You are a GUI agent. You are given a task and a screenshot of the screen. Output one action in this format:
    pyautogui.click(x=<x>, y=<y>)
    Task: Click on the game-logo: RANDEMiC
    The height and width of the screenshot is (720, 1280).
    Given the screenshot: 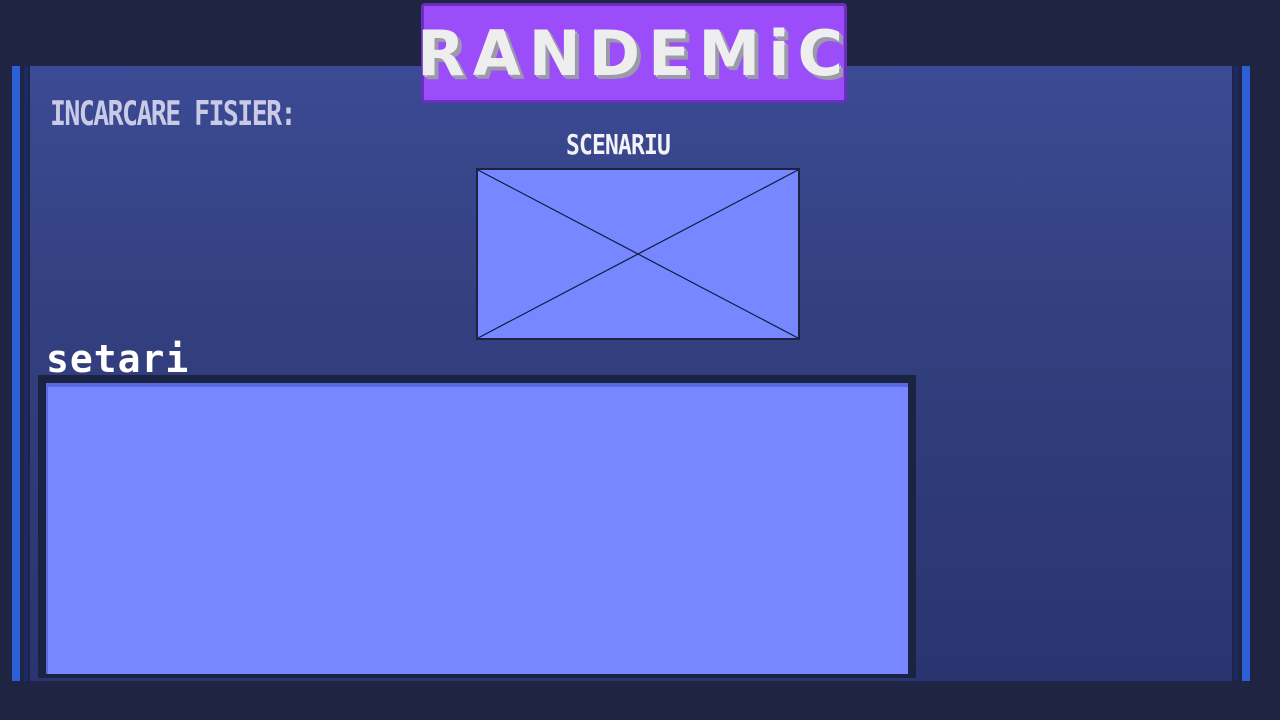 What is the action you would take?
    pyautogui.click(x=632, y=53)
    